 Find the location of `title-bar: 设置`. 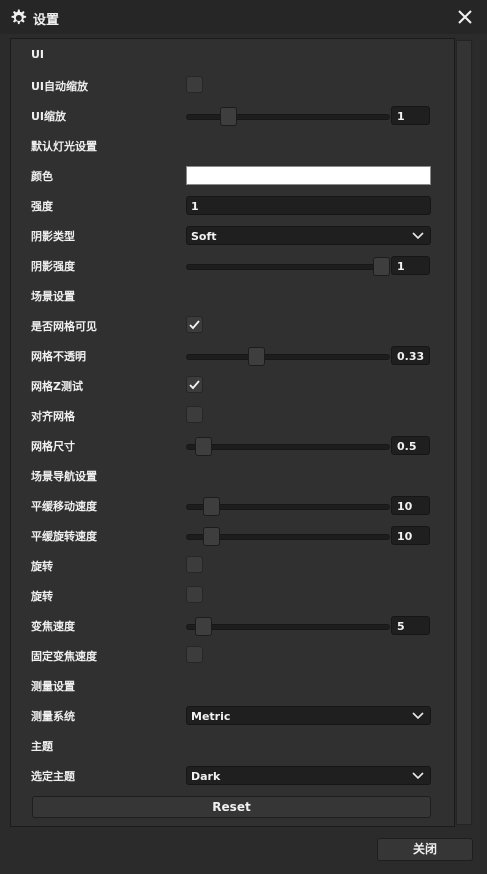

title-bar: 设置 is located at coordinates (243, 17).